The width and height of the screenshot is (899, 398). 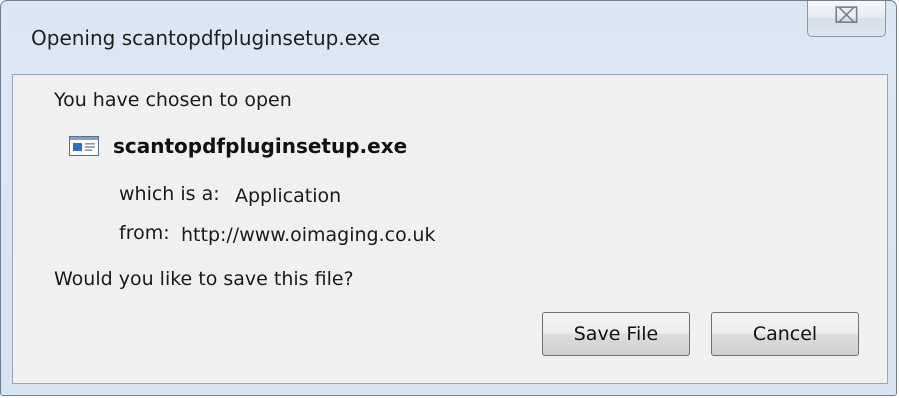 I want to click on file-row: scantopdfpluginsetup.exe, so click(x=238, y=146).